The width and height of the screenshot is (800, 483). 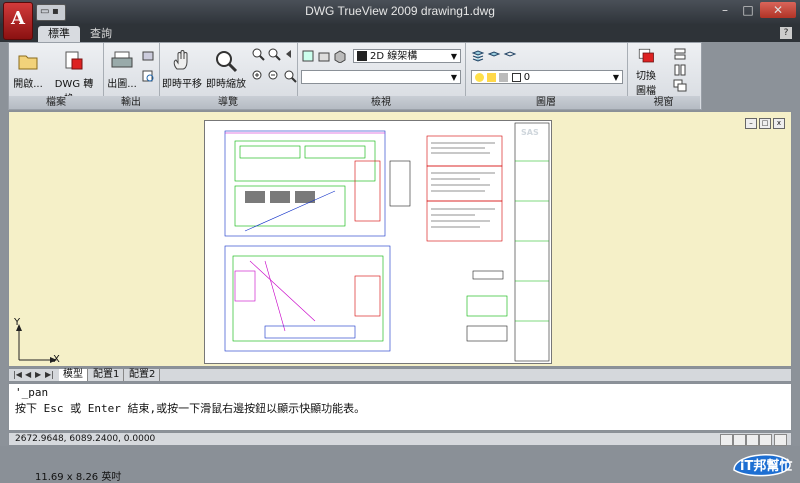 I want to click on layer-value: 0, so click(x=527, y=77).